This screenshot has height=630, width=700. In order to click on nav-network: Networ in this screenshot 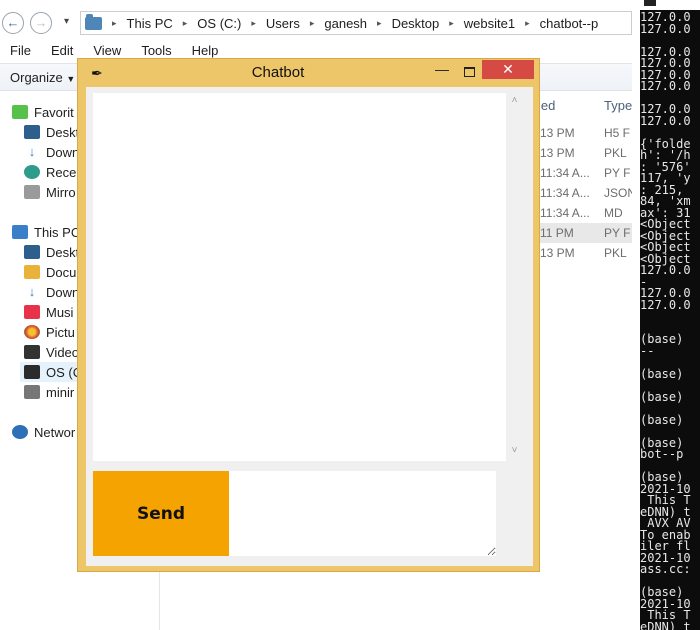, I will do `click(43, 432)`.